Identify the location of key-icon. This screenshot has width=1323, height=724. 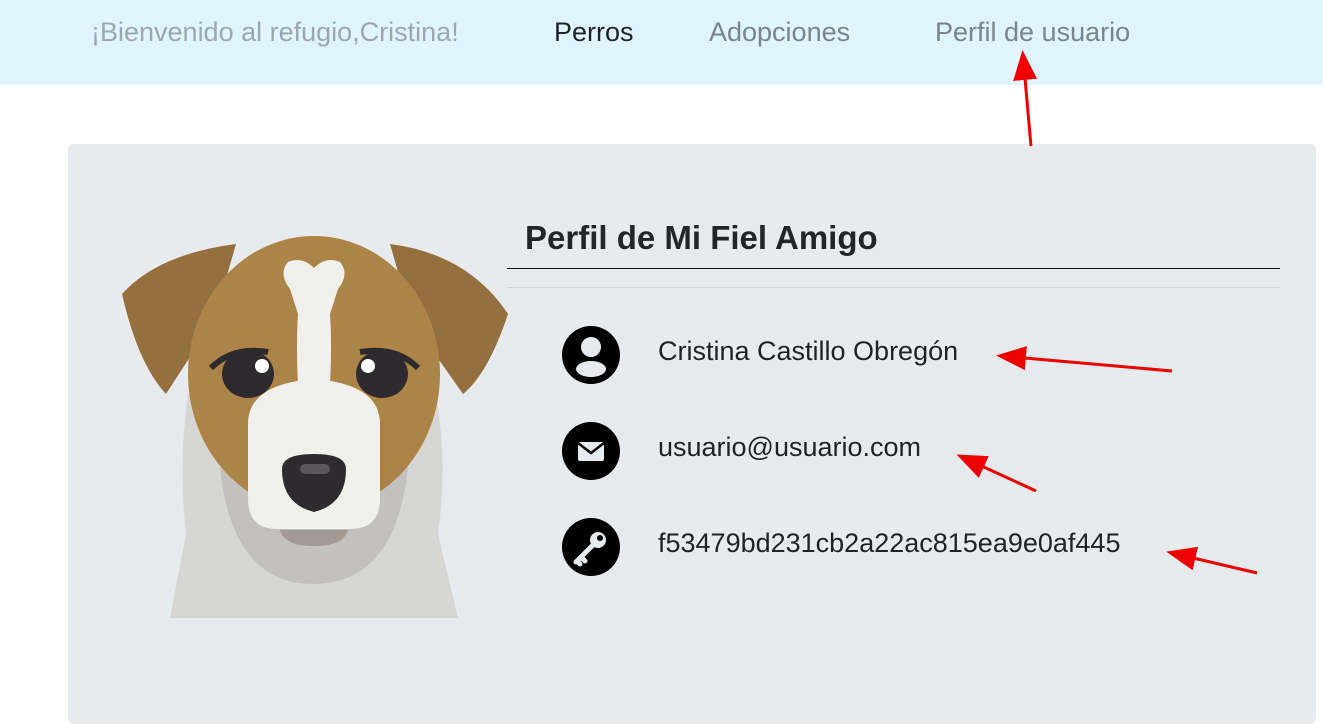
(591, 547).